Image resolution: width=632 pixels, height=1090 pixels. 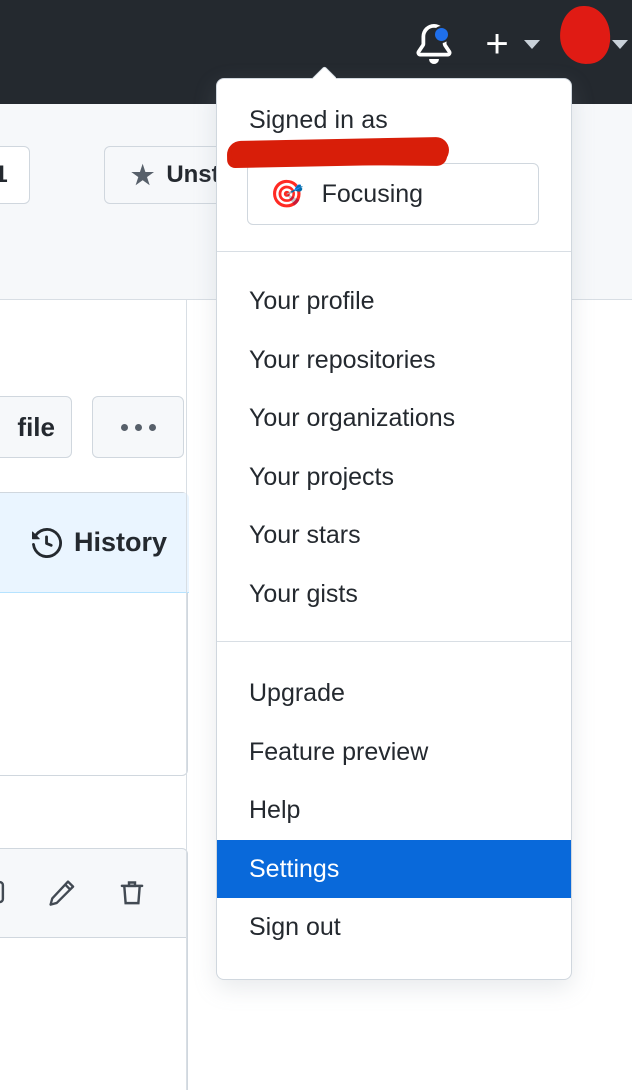 I want to click on file-action-toolbar, so click(x=94, y=893).